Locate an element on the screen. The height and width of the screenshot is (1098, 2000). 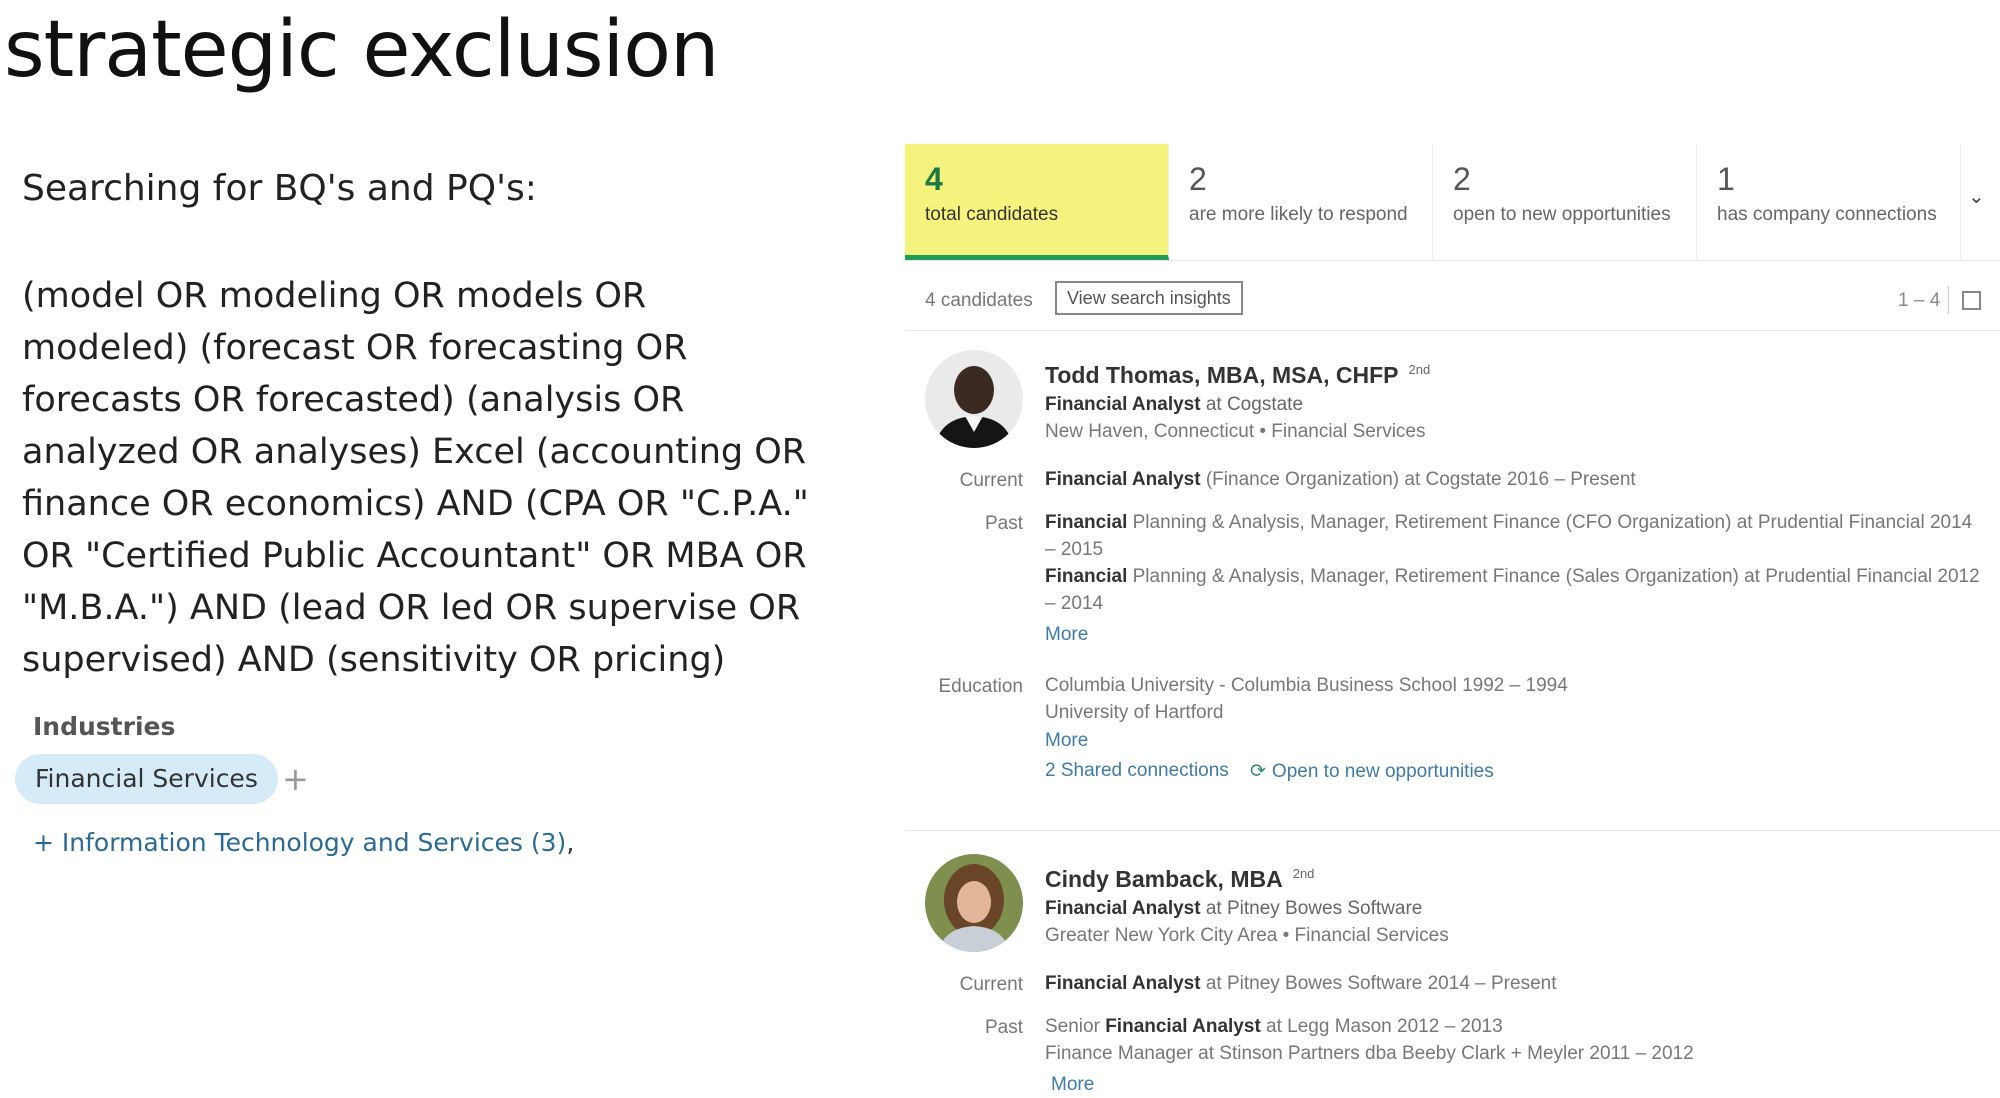
education-entry-2: University of Hartford is located at coordinates (1134, 712).